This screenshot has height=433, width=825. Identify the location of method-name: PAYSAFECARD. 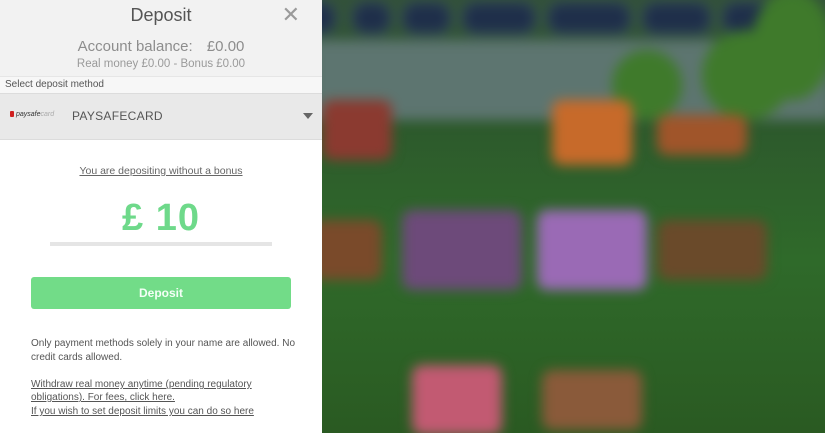
(117, 116).